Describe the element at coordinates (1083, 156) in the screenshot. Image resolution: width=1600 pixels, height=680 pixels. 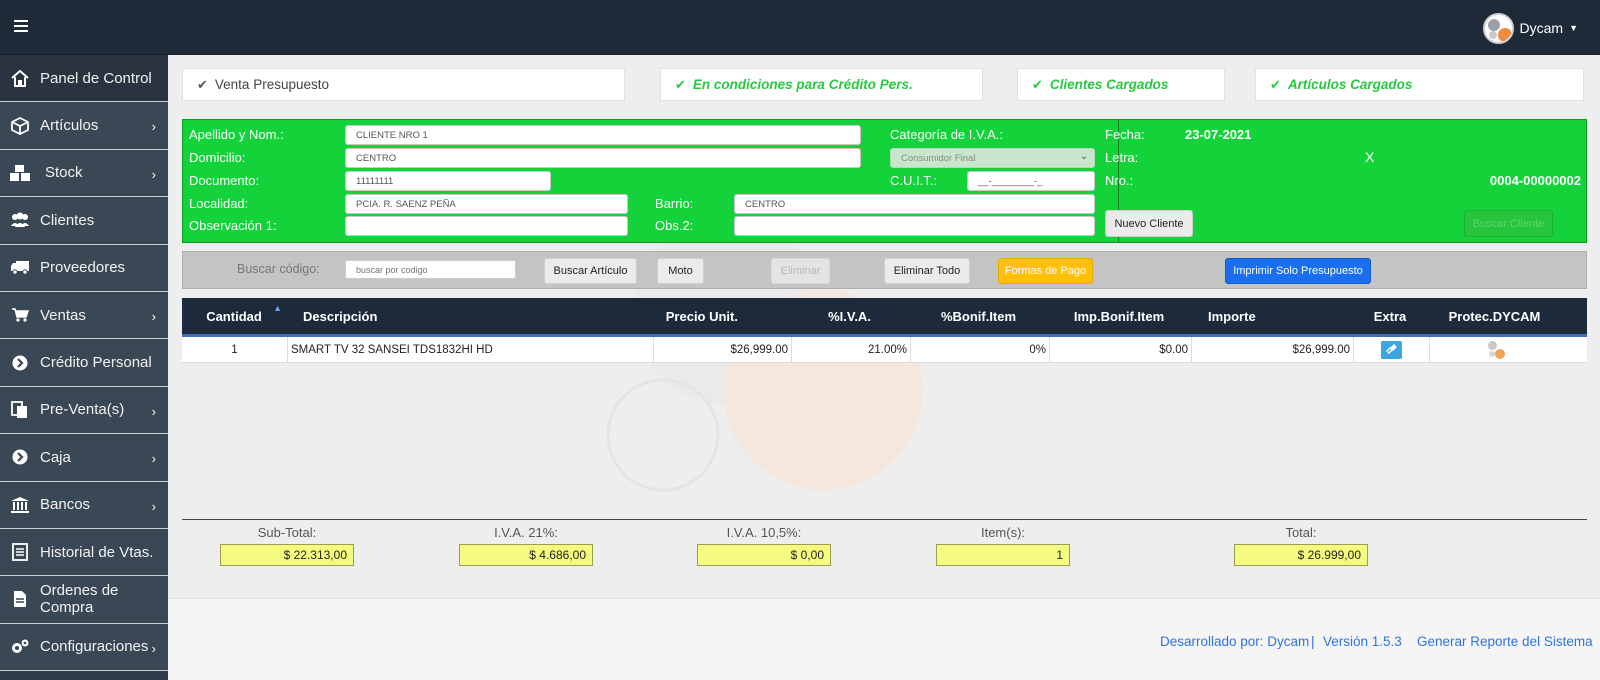
I see `chevron-down-icon: ⌄` at that location.